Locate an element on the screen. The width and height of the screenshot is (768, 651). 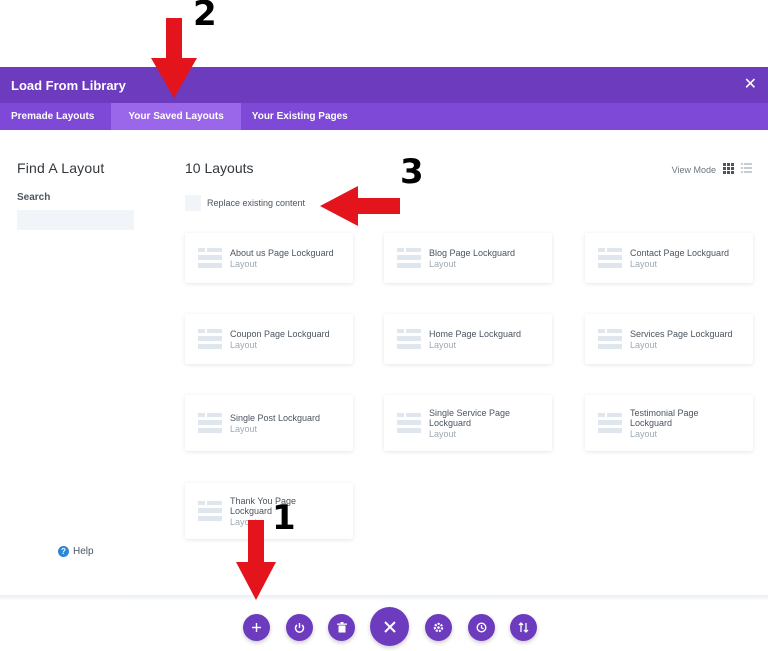
layout-name: Services Page Lockguard is located at coordinates (681, 333).